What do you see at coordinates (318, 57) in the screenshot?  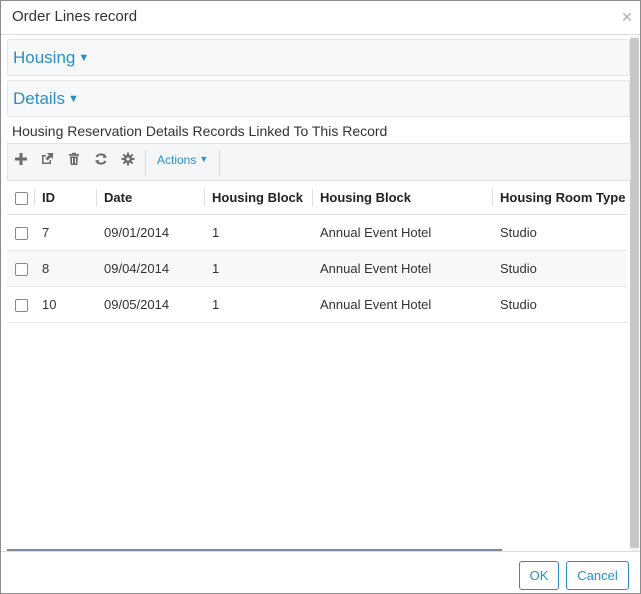 I see `housing-section-header: Housing ▼` at bounding box center [318, 57].